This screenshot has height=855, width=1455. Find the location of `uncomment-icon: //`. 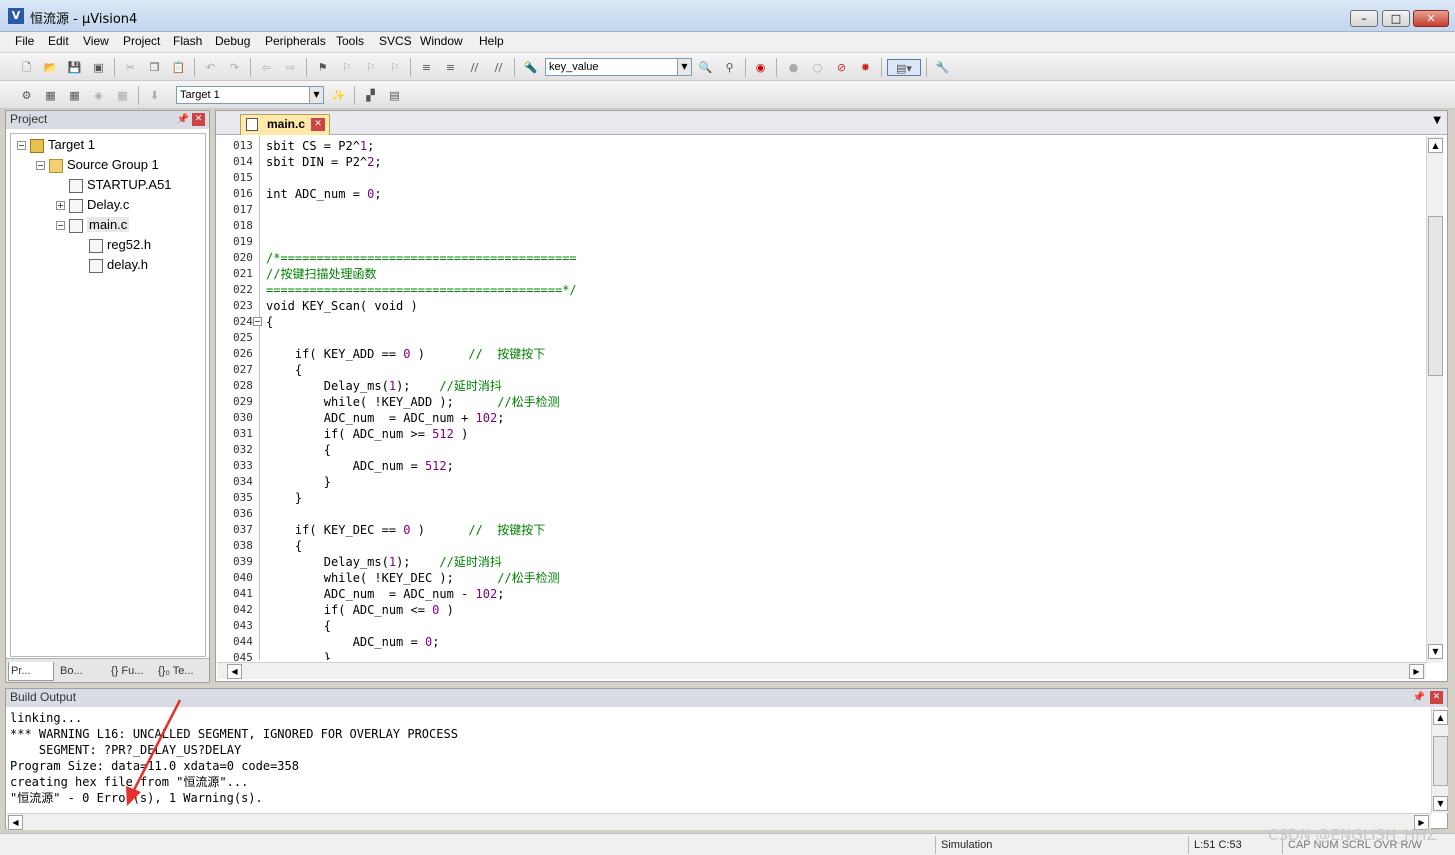

uncomment-icon: // is located at coordinates (498, 67).